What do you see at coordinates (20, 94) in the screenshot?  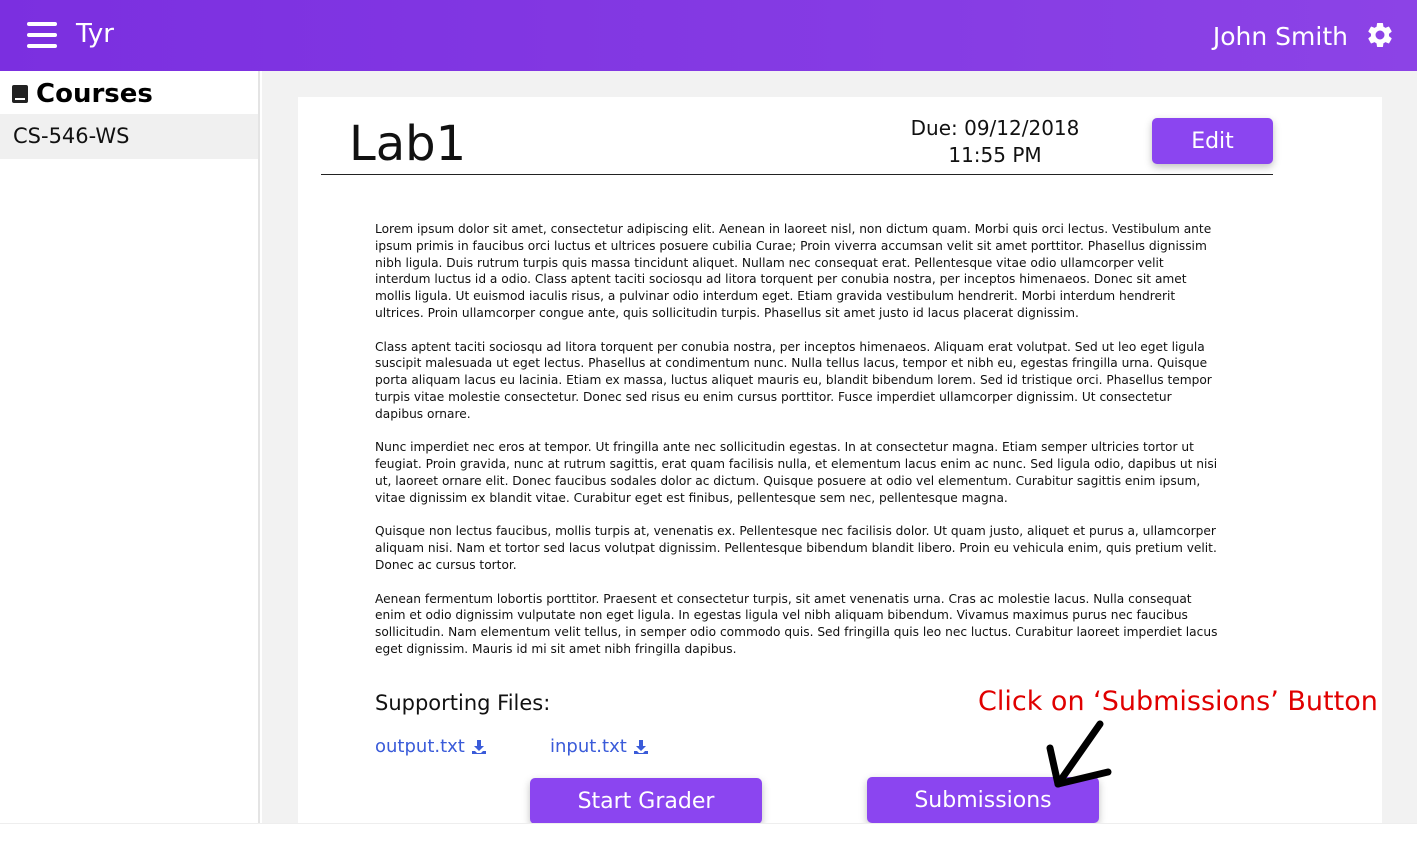 I see `book-icon` at bounding box center [20, 94].